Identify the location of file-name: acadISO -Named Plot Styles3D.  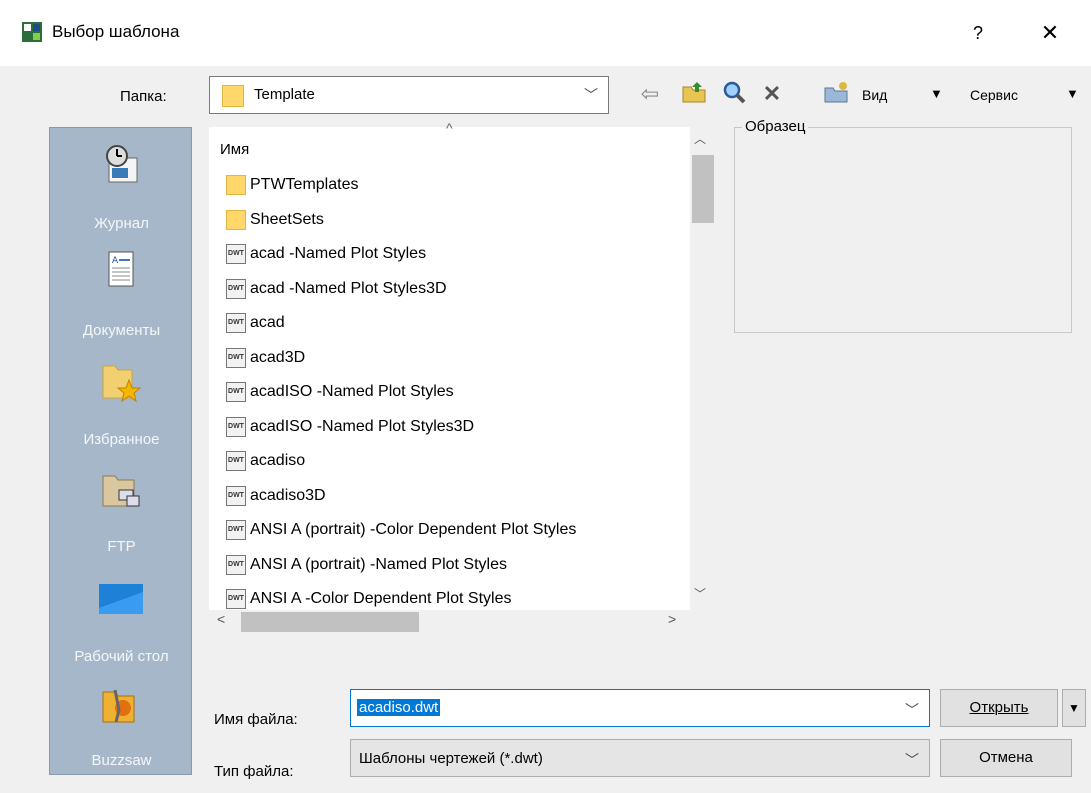
(362, 426).